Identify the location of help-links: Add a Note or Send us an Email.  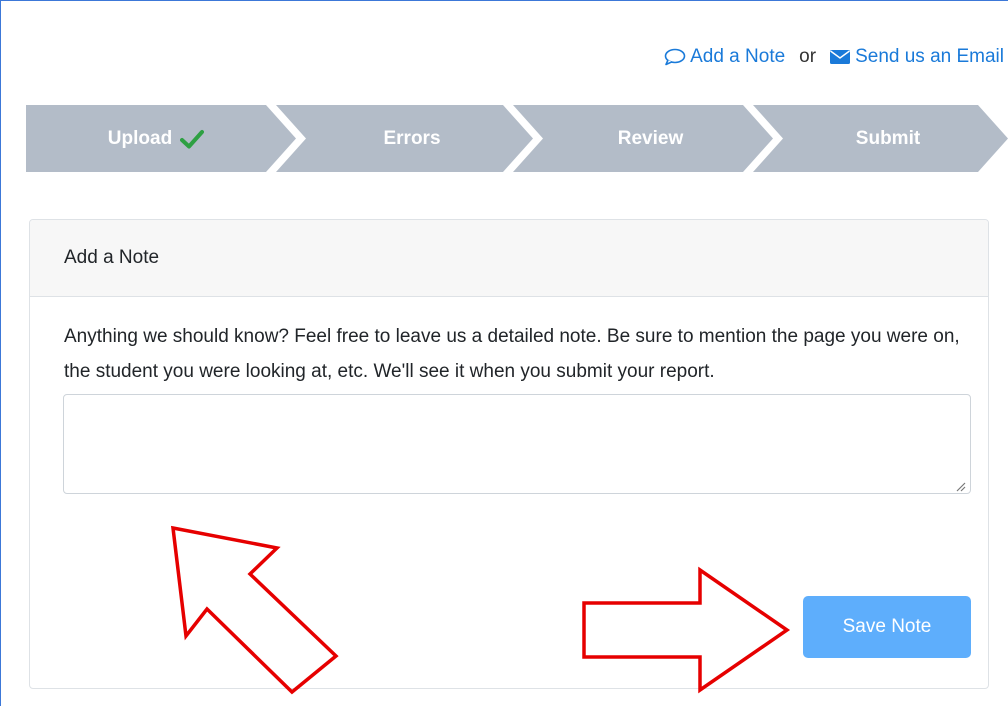
(834, 57).